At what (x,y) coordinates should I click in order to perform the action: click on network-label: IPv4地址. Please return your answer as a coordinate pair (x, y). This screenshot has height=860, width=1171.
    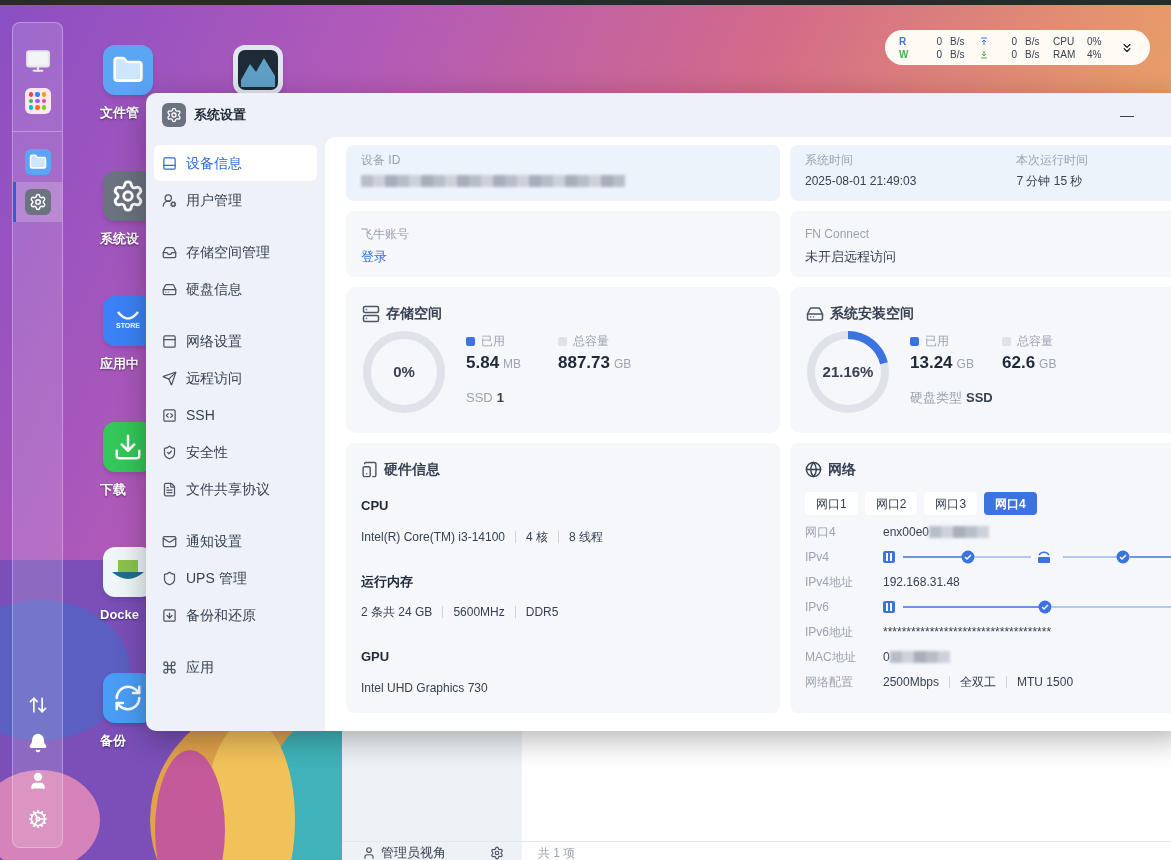
    Looking at the image, I should click on (829, 582).